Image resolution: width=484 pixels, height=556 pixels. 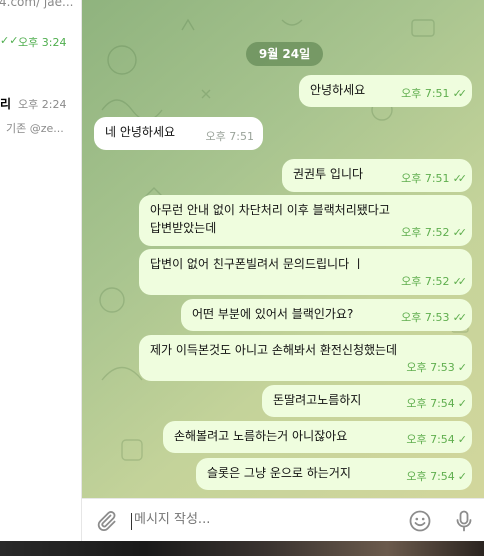 I want to click on message-composer, so click(x=283, y=519).